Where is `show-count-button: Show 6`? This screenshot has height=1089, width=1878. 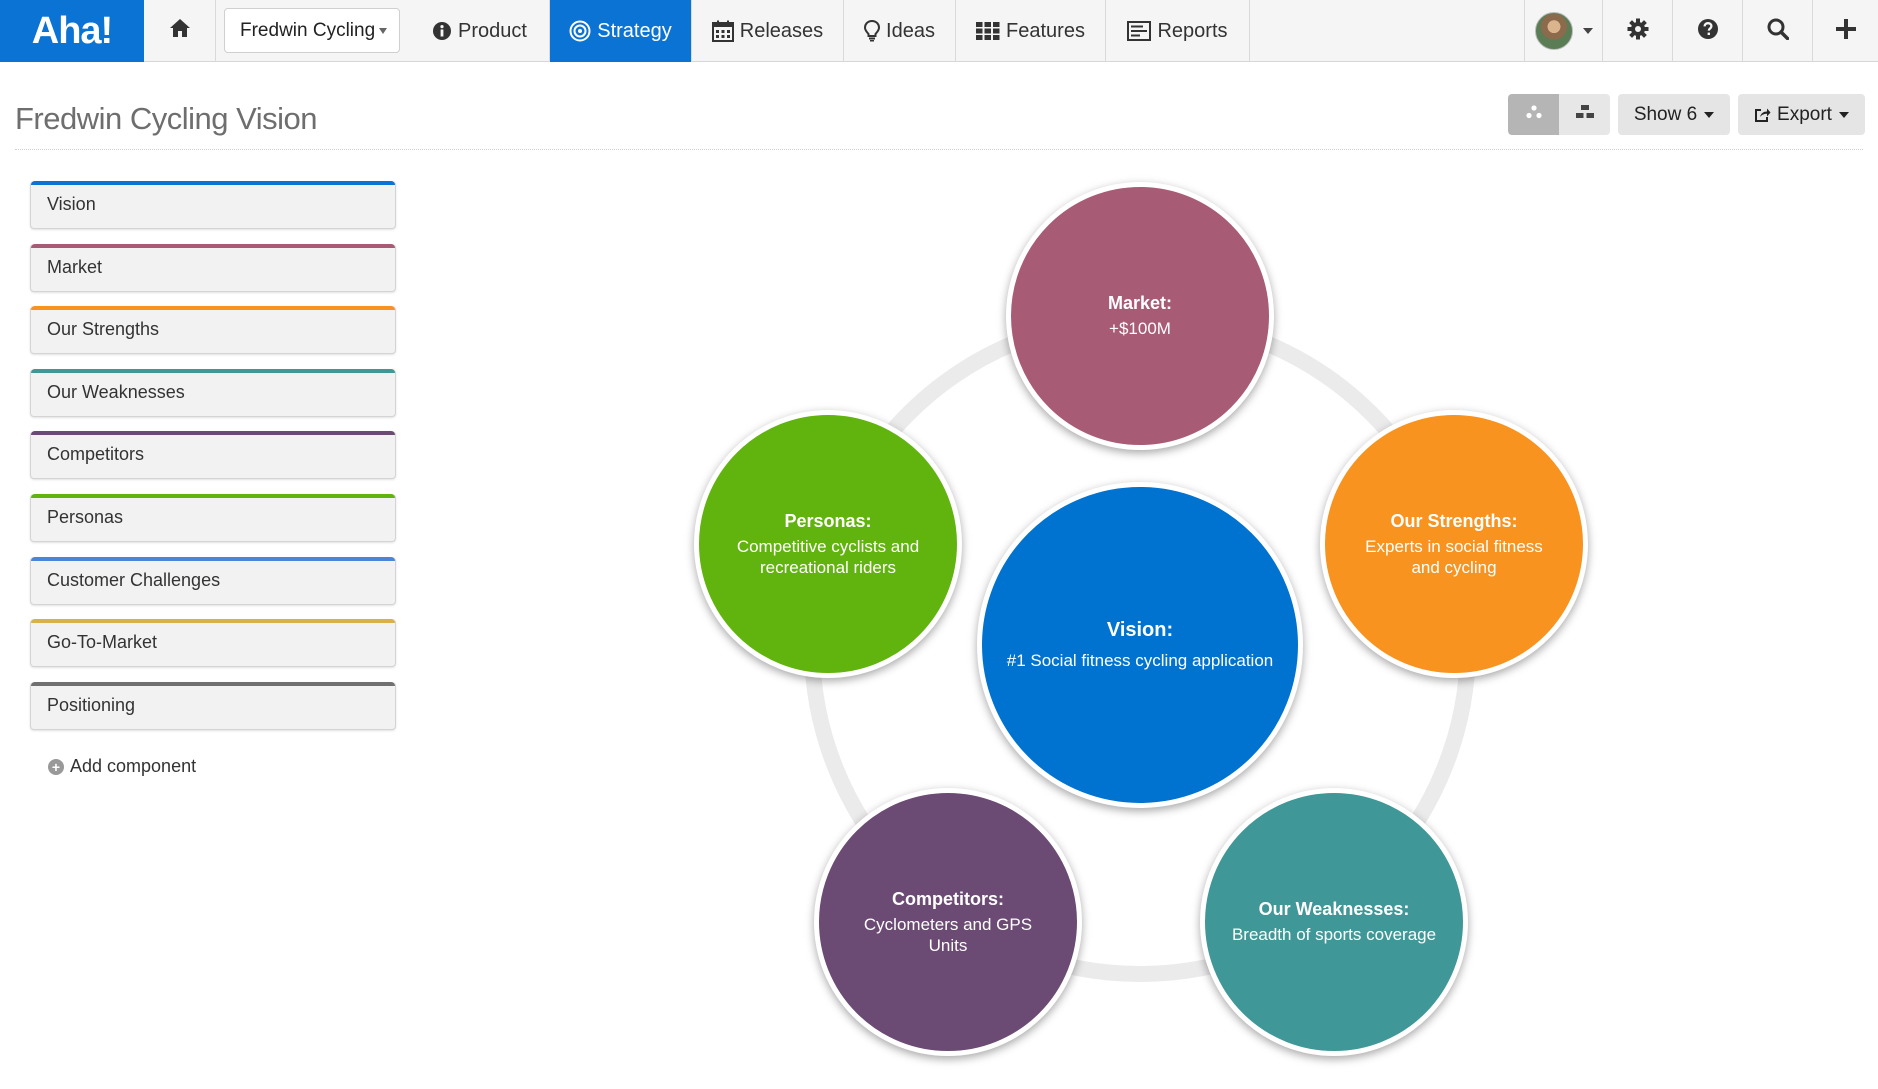
show-count-button: Show 6 is located at coordinates (1674, 114).